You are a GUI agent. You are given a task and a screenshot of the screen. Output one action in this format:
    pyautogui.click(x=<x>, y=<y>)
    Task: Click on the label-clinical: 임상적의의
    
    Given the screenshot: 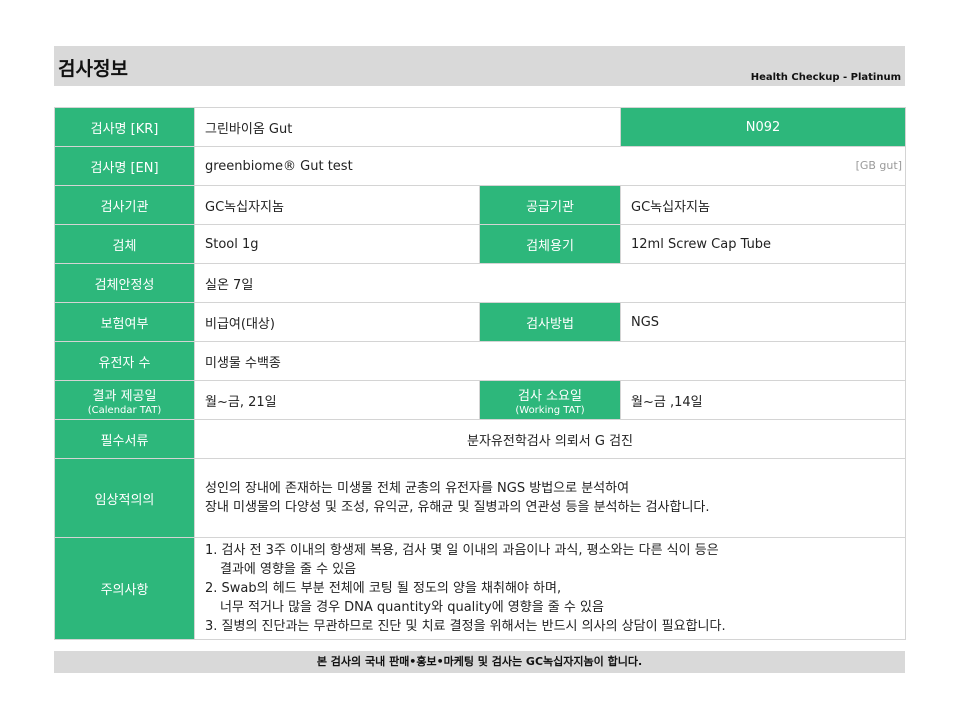 What is the action you would take?
    pyautogui.click(x=124, y=498)
    